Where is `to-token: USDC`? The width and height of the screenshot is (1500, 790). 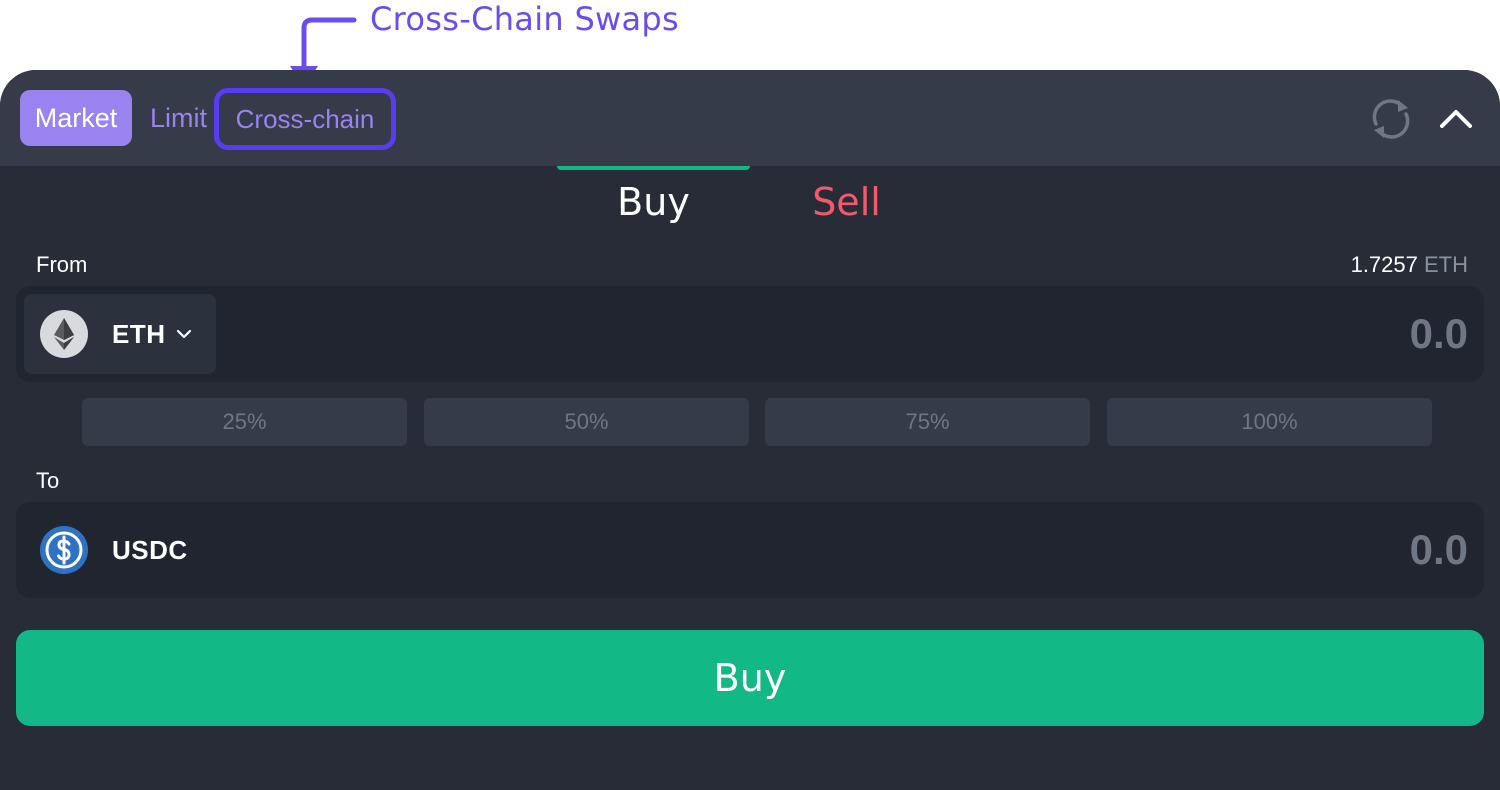
to-token: USDC is located at coordinates (120, 550).